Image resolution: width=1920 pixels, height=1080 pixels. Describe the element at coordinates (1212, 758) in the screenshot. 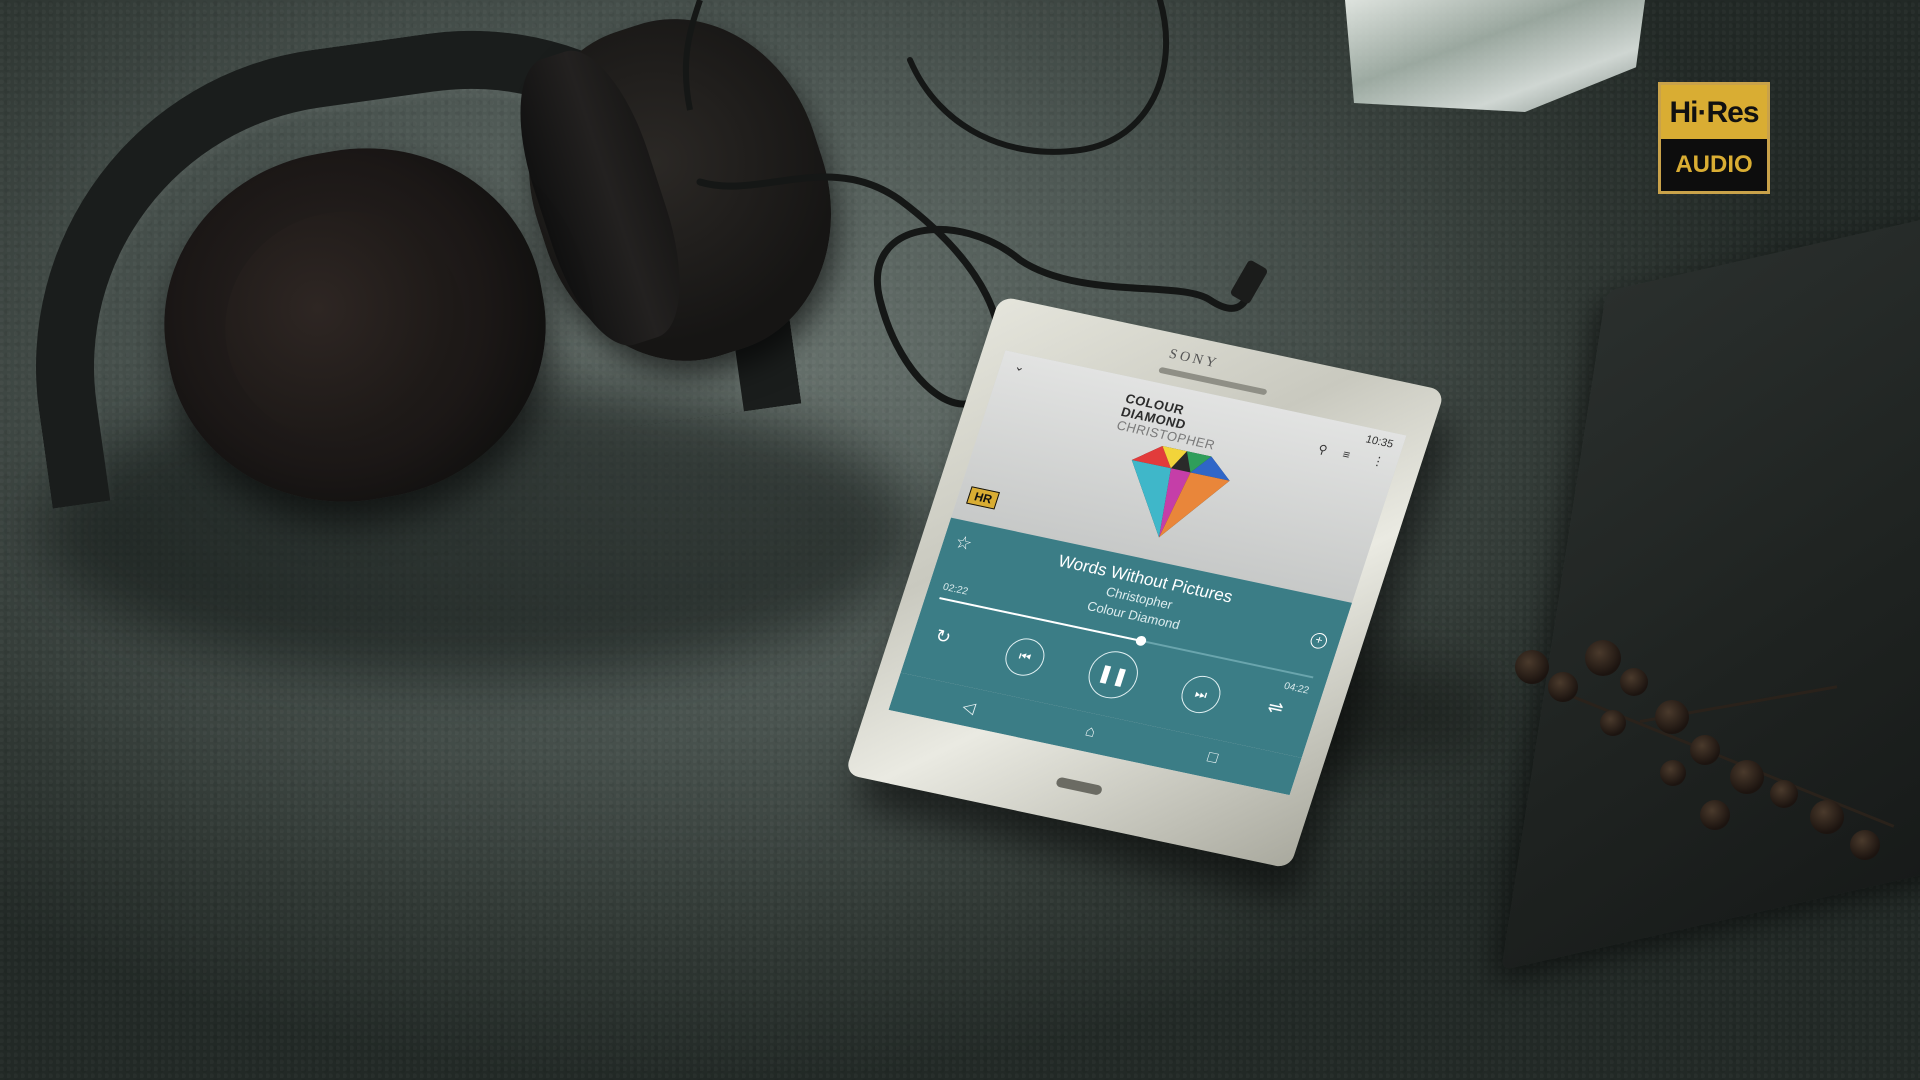

I see `recents-icon: □` at that location.